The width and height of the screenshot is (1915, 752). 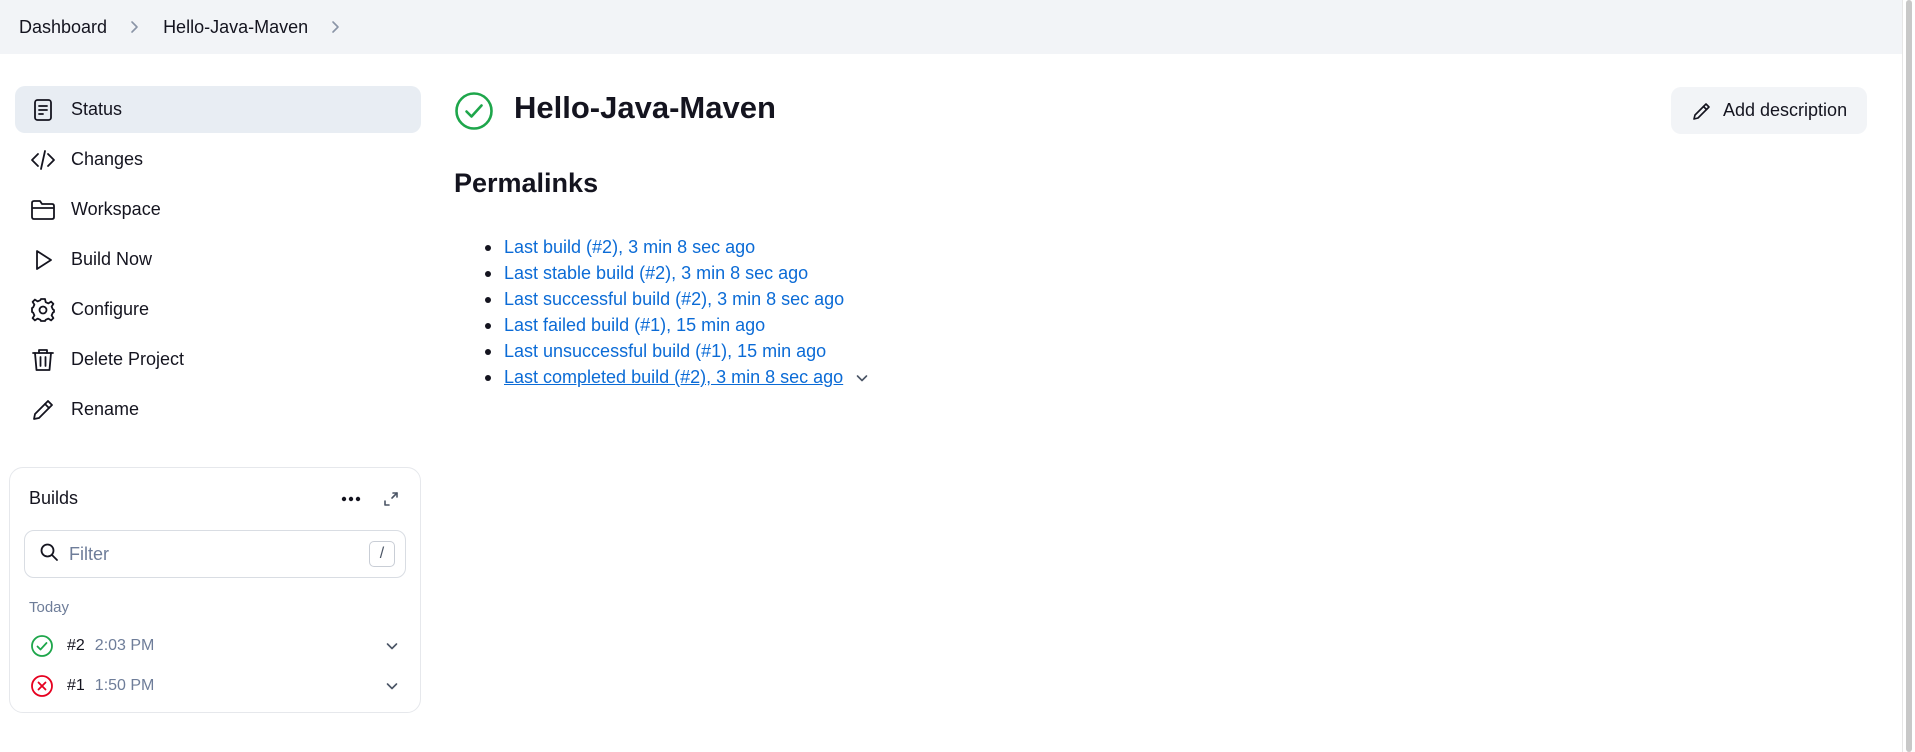 I want to click on sidebar-item-rename: Rename, so click(x=218, y=409).